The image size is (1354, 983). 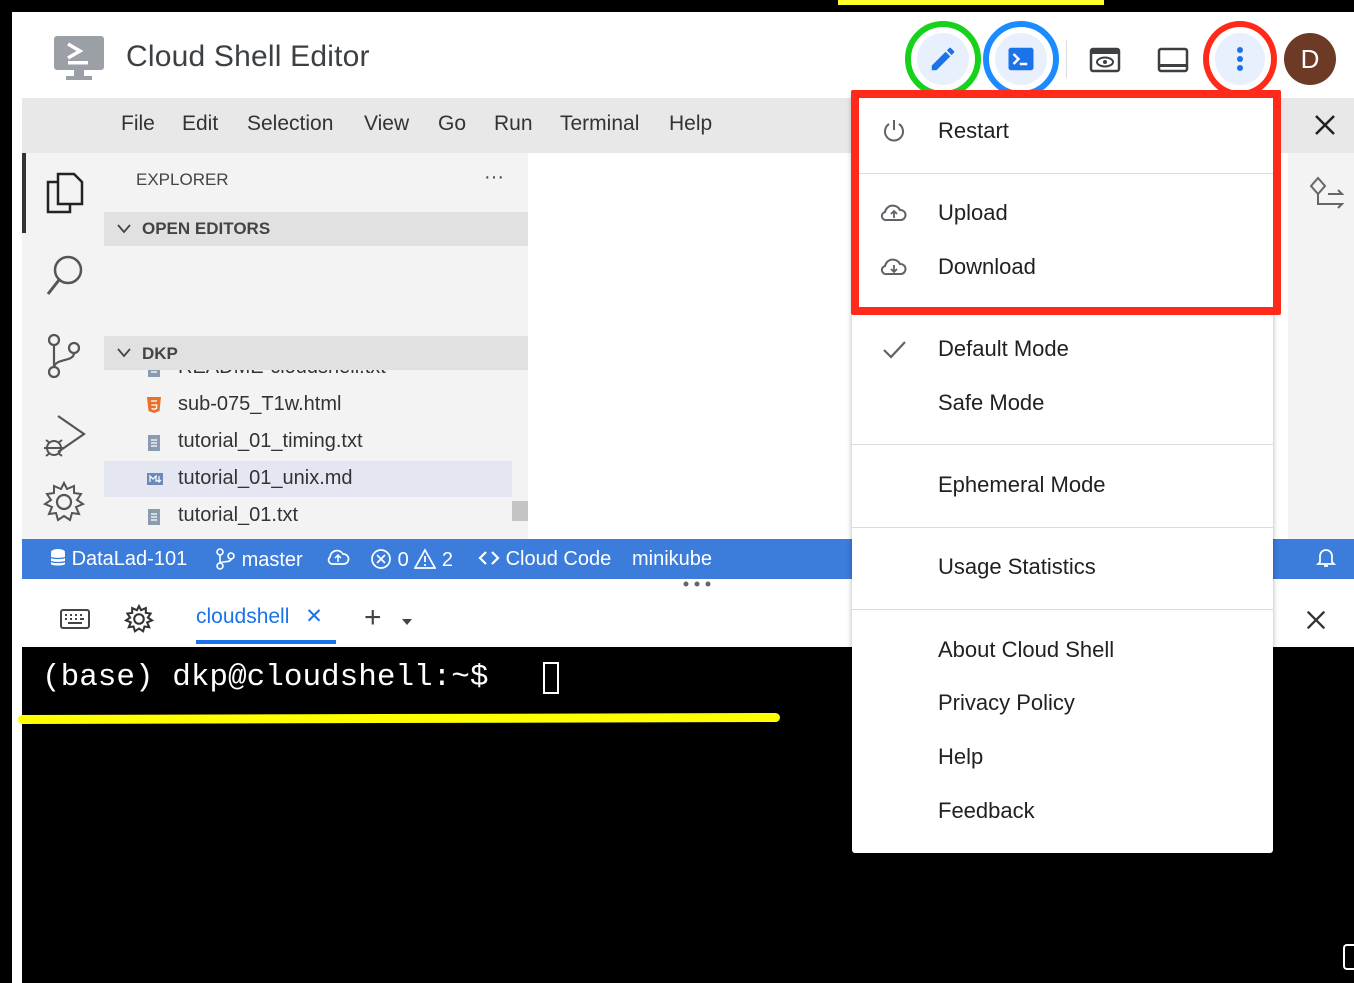 I want to click on list-item: README-cloudshell.txt, so click(x=308, y=378).